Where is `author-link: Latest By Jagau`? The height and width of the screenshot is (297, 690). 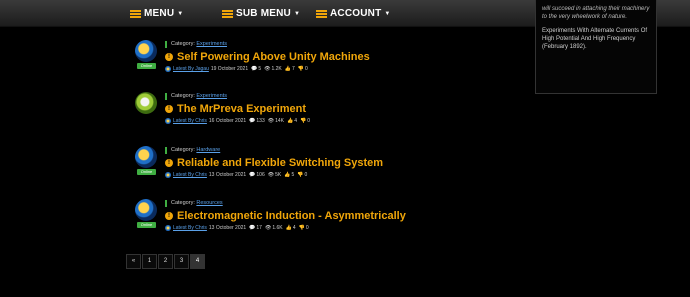
author-link: Latest By Jagau is located at coordinates (191, 69).